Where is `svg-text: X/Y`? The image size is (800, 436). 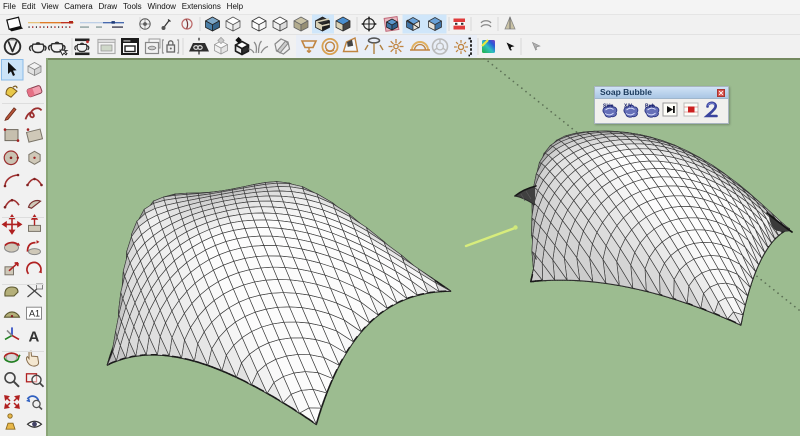
svg-text: X/Y is located at coordinates (628, 107).